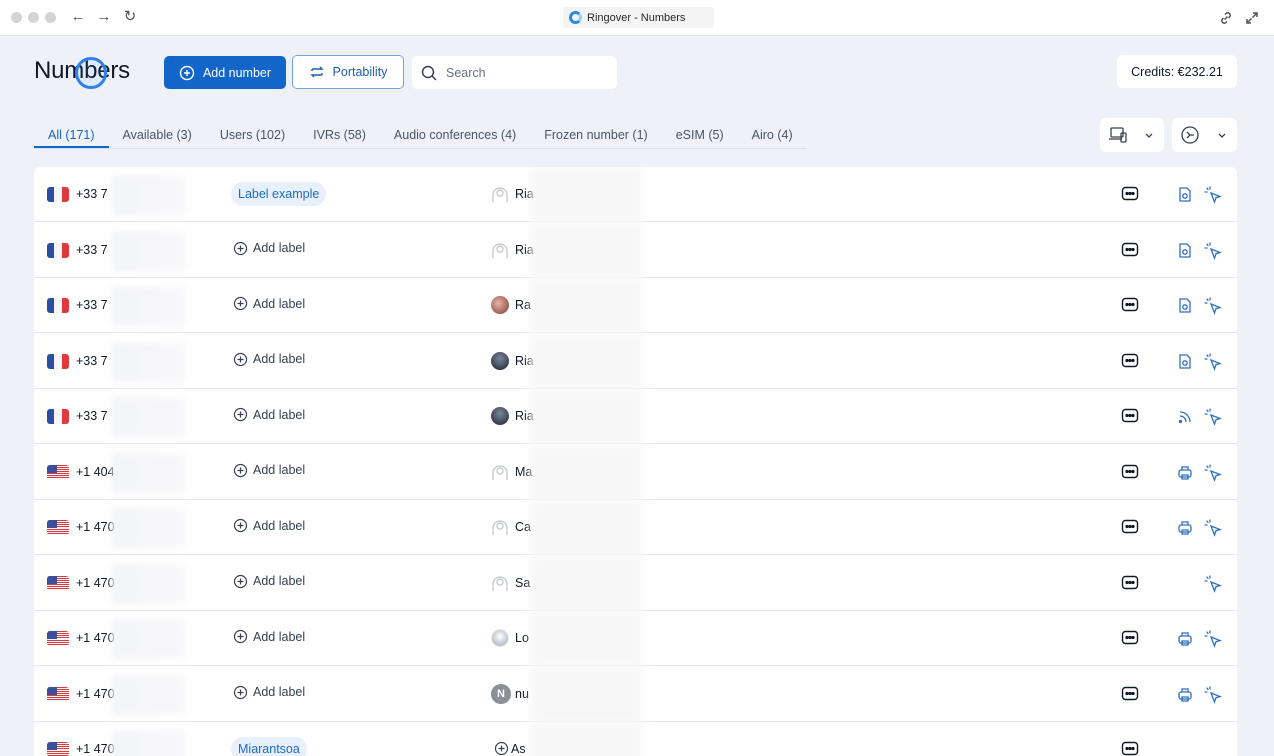  What do you see at coordinates (157, 135) in the screenshot?
I see `tab-1: Available (3)` at bounding box center [157, 135].